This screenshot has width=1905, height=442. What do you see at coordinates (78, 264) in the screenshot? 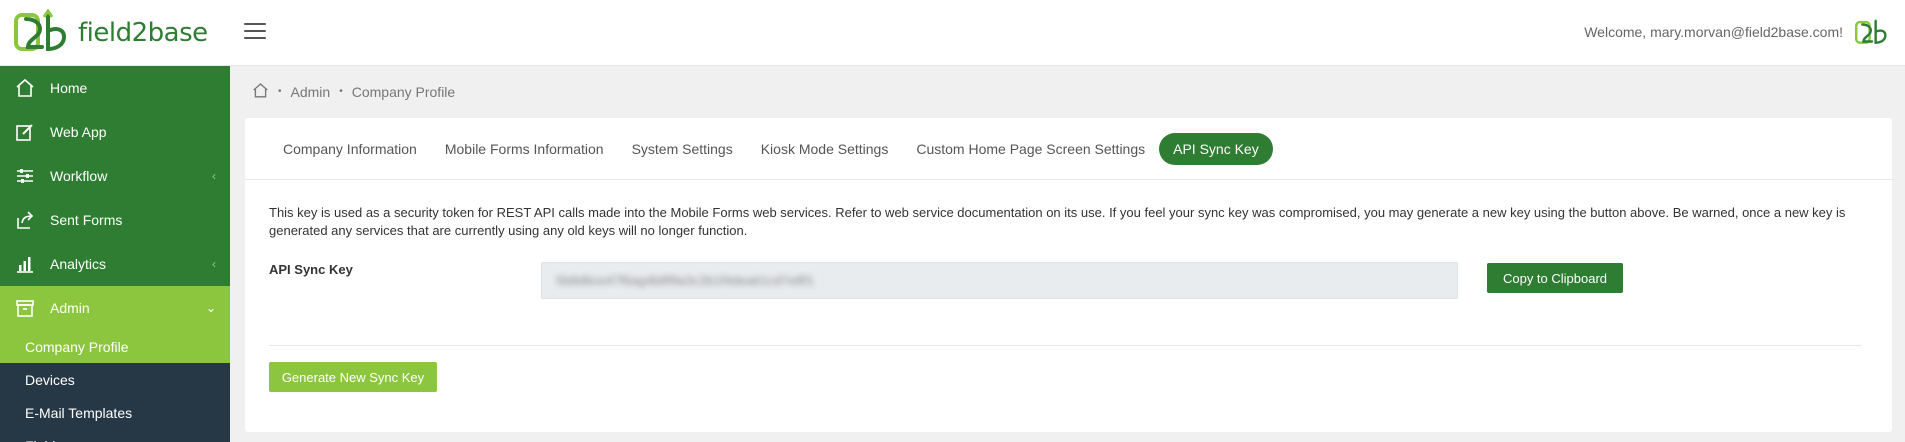
I see `sidebar-item-label: Analytics` at bounding box center [78, 264].